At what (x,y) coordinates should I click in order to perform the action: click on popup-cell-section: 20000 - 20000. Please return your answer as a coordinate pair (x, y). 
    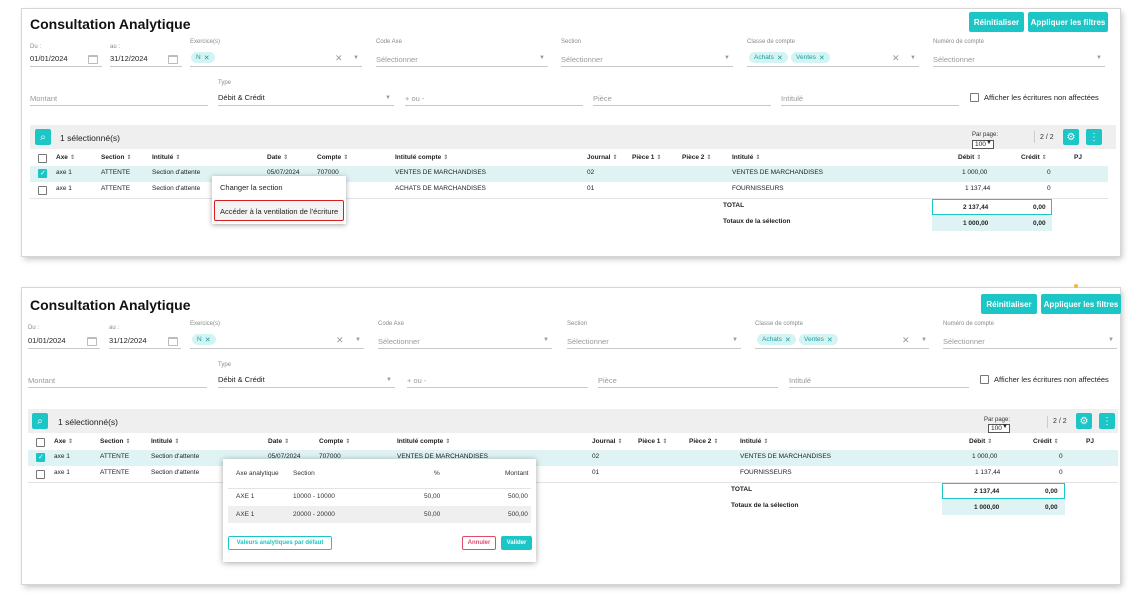
    Looking at the image, I should click on (314, 514).